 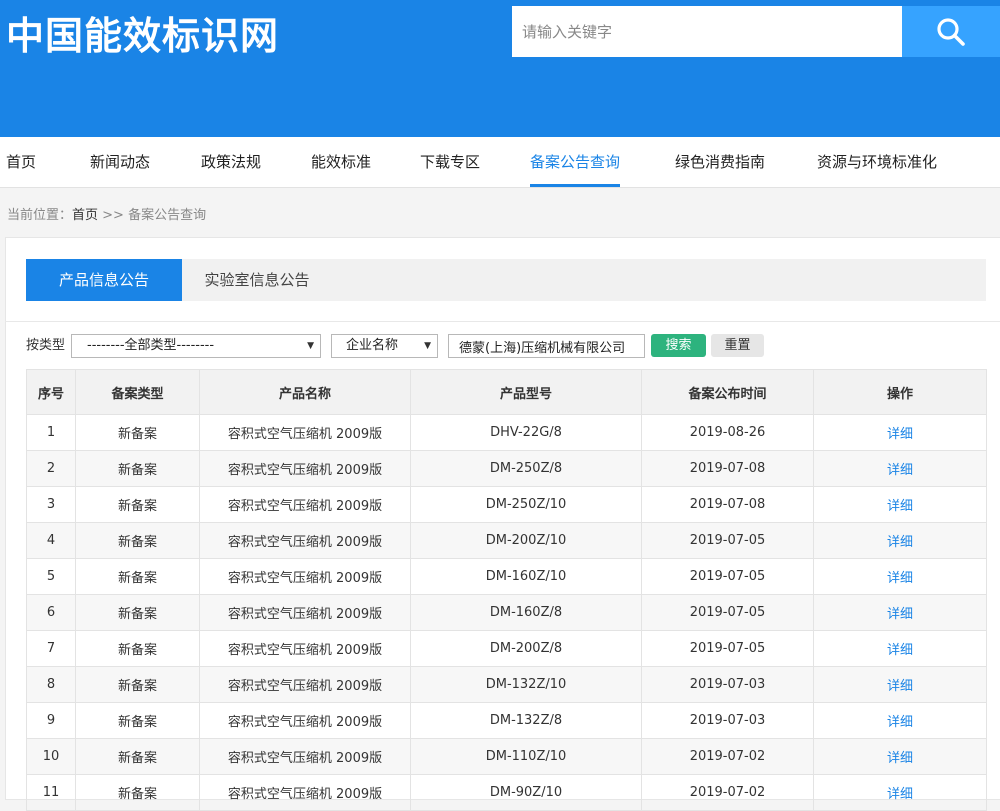 What do you see at coordinates (526, 720) in the screenshot?
I see `cell-product-model: DM-132Z/8` at bounding box center [526, 720].